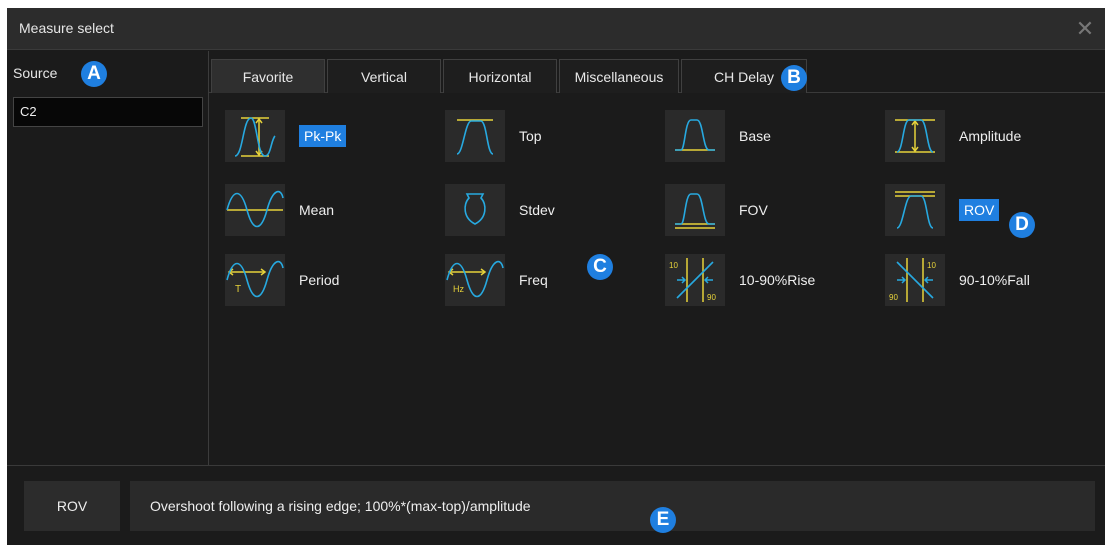 The width and height of the screenshot is (1113, 547). I want to click on tab-favorite: Favorite, so click(268, 76).